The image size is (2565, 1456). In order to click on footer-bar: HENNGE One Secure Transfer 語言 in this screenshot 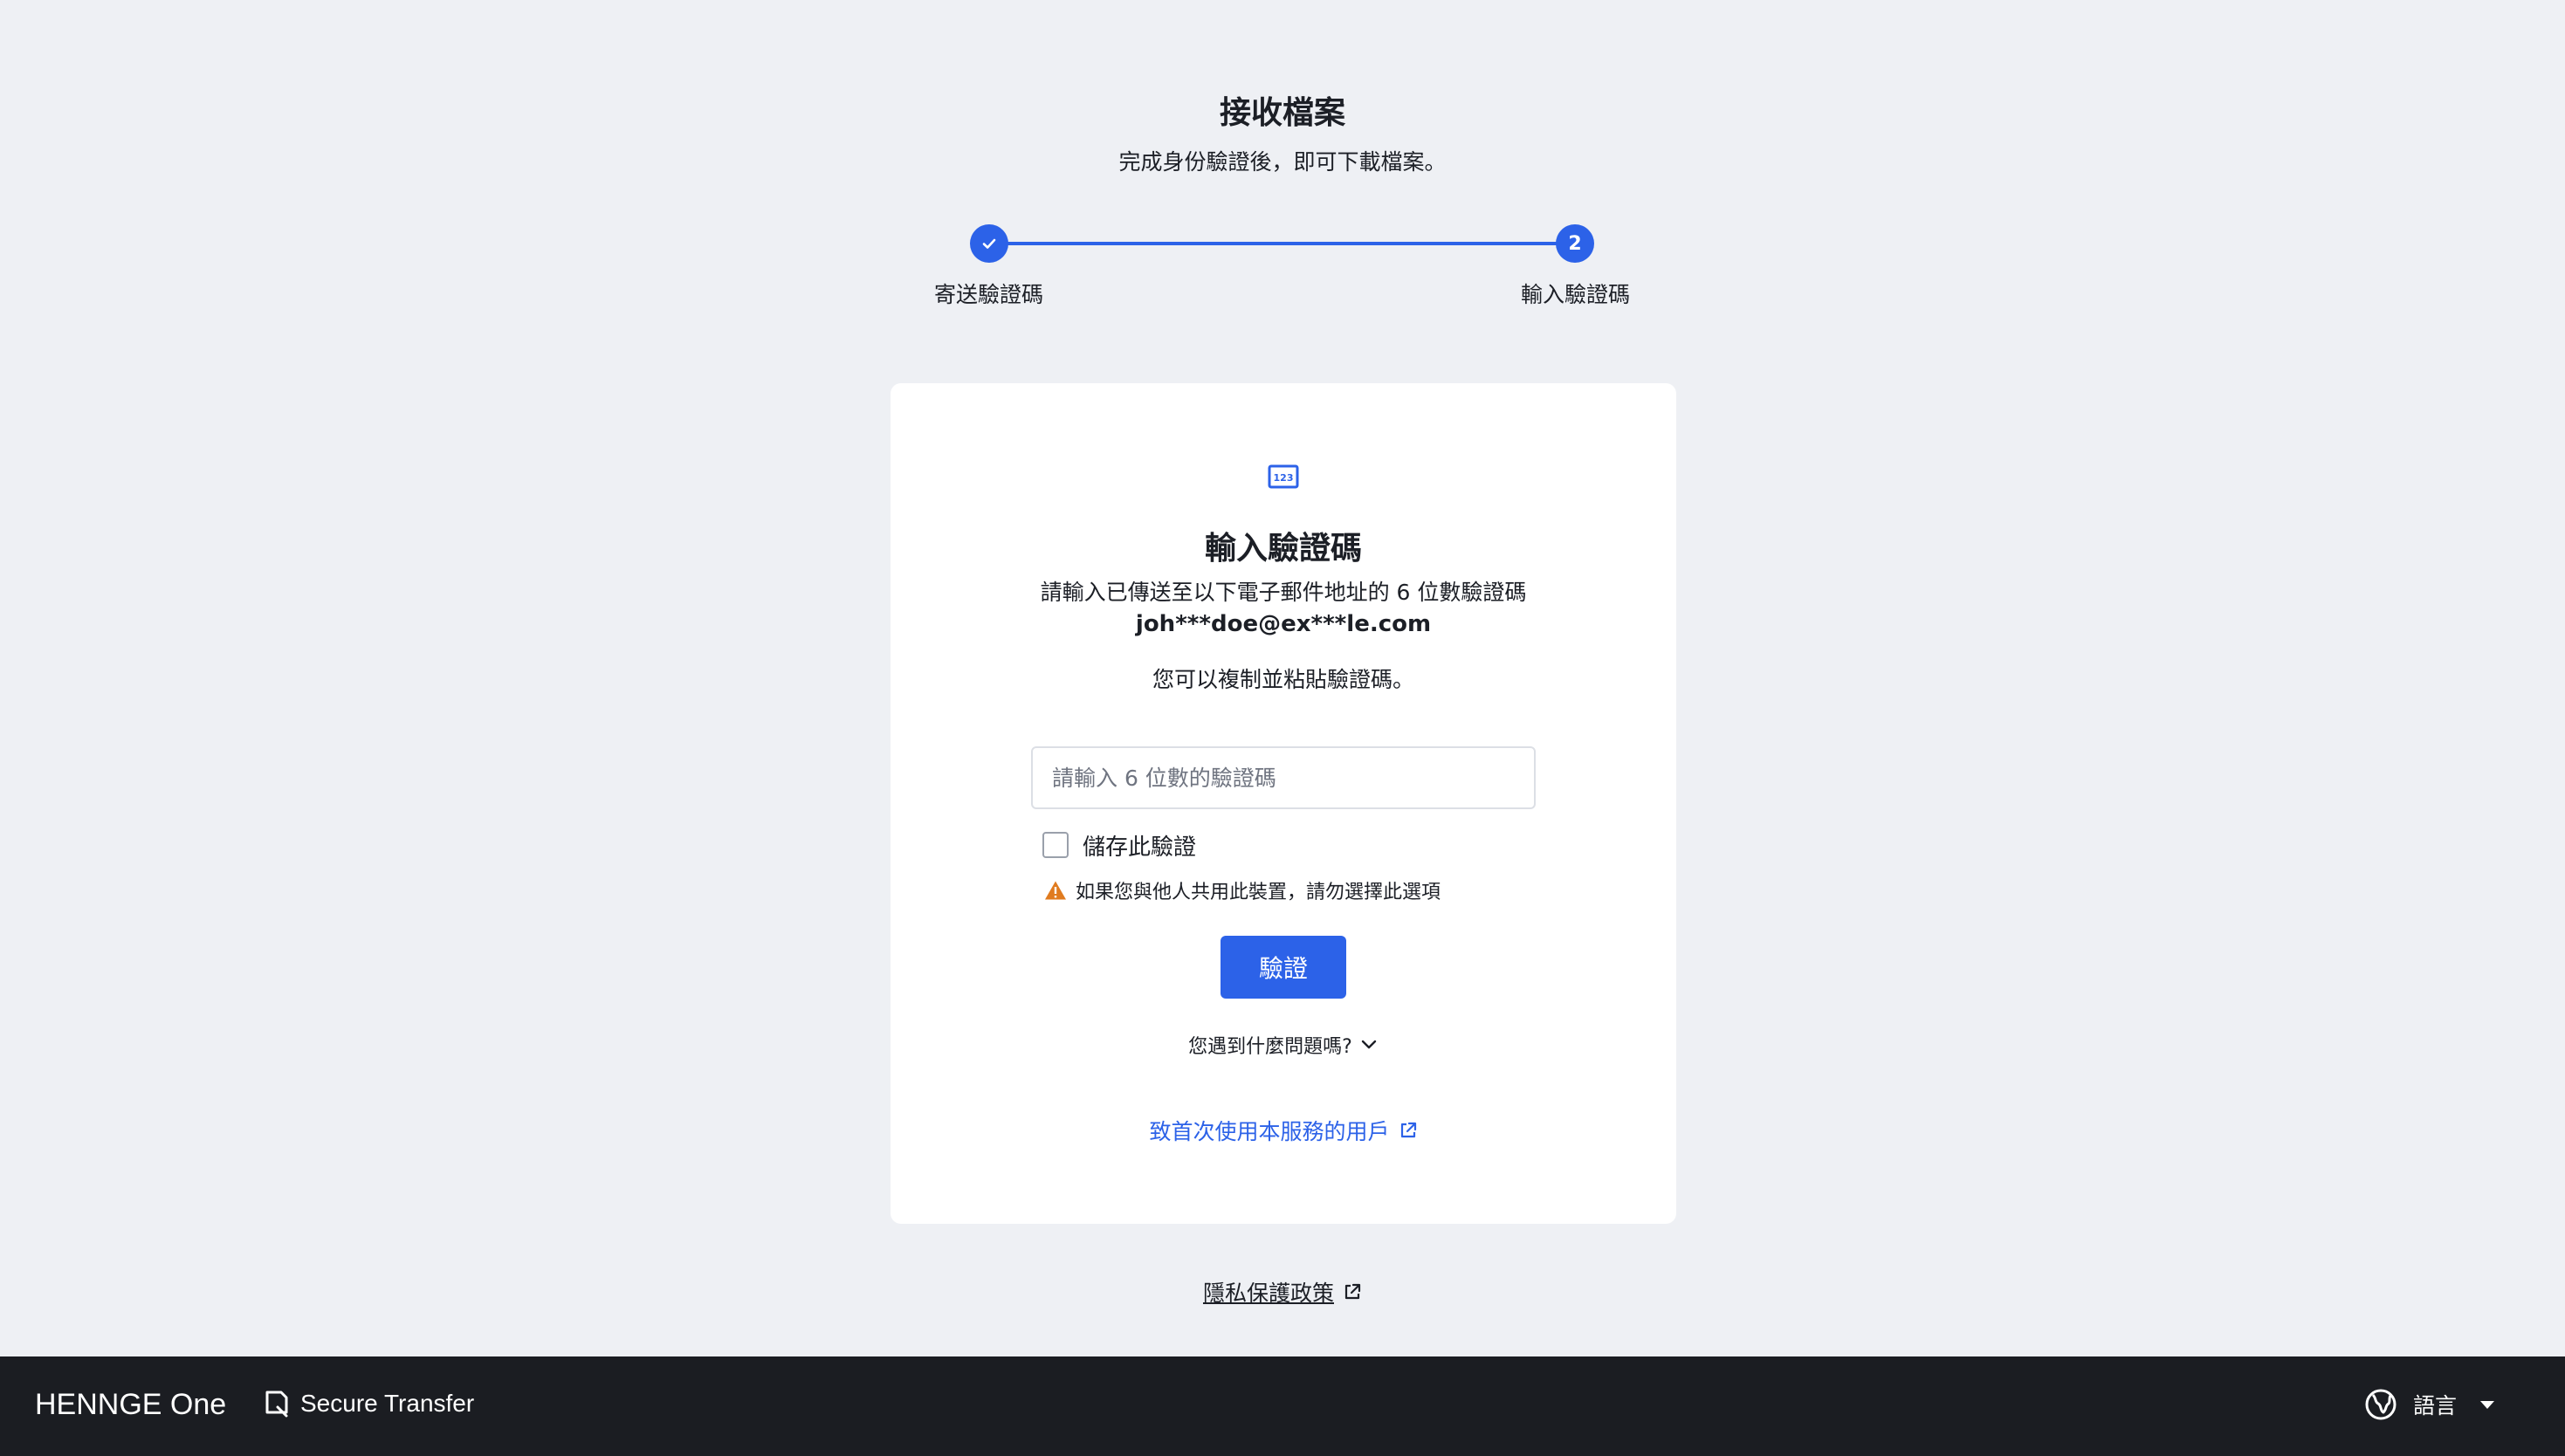, I will do `click(1282, 1406)`.